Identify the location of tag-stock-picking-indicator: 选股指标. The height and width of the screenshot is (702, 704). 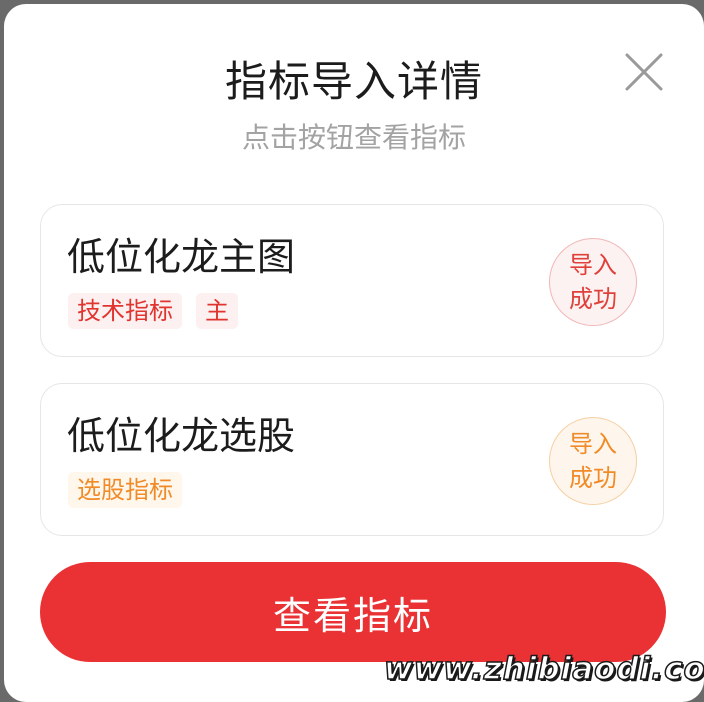
(125, 490).